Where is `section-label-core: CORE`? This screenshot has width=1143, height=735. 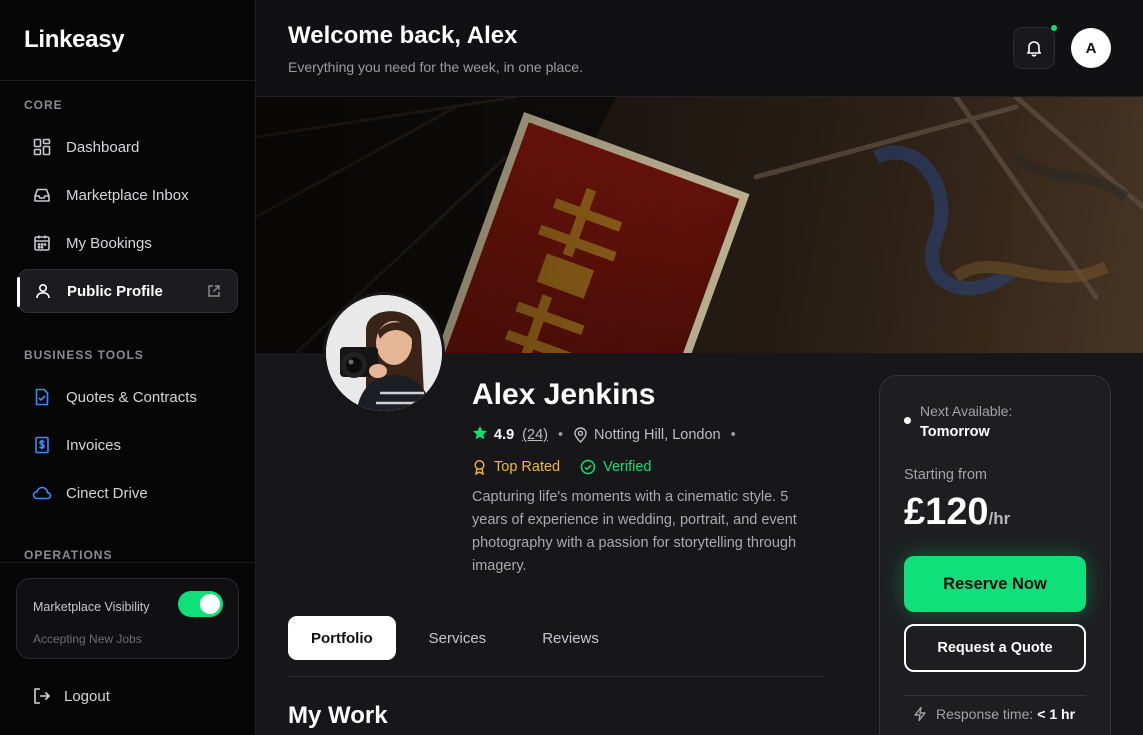 section-label-core: CORE is located at coordinates (43, 105).